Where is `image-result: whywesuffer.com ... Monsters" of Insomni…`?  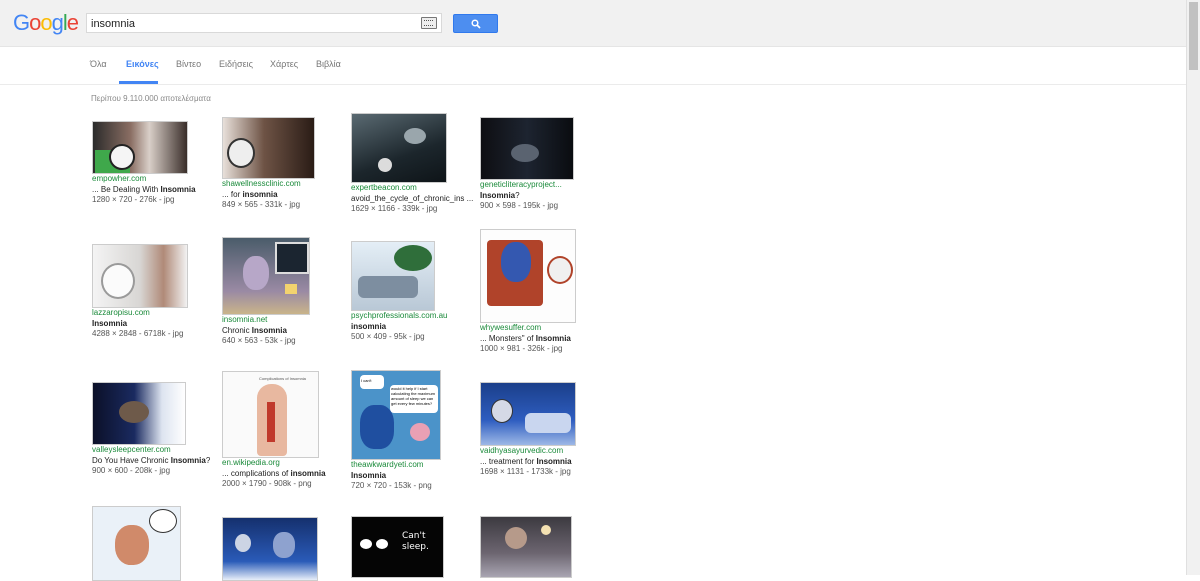 image-result: whywesuffer.com ... Monsters" of Insomni… is located at coordinates (528, 292).